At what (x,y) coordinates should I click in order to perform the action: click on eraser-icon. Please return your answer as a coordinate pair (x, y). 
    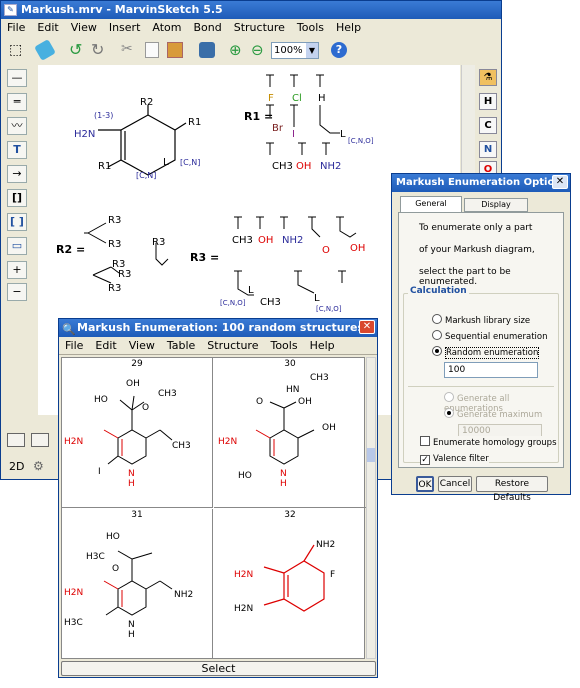
    Looking at the image, I should click on (45, 50).